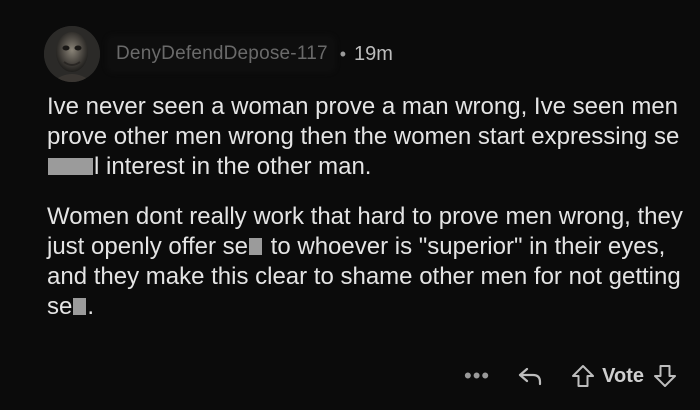 The height and width of the screenshot is (410, 700). Describe the element at coordinates (233, 166) in the screenshot. I see `paragraph-1-text-b: l interest in the other man.` at that location.